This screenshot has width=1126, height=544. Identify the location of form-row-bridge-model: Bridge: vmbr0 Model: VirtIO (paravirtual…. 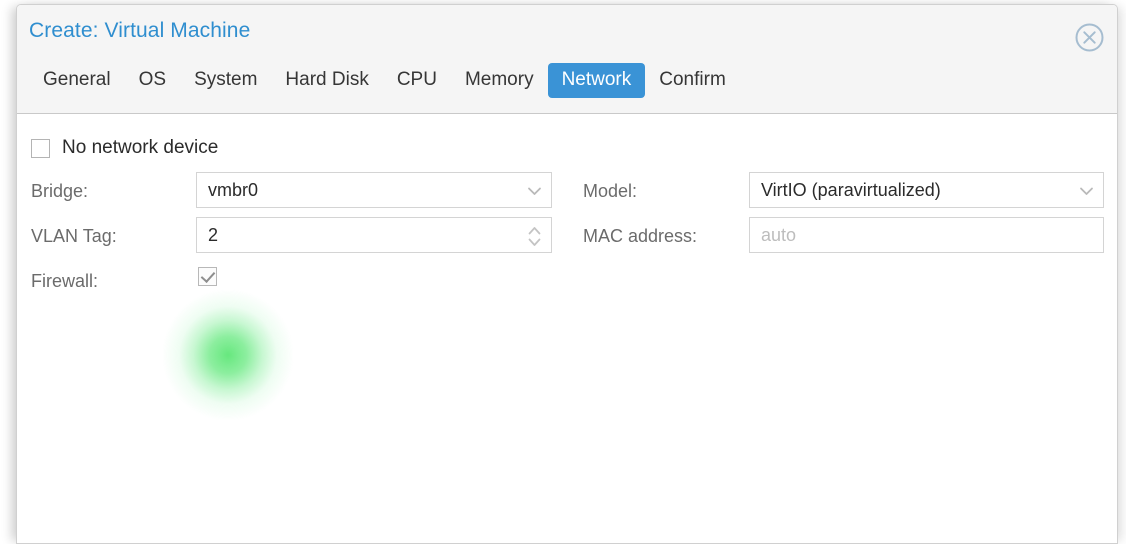
(567, 194).